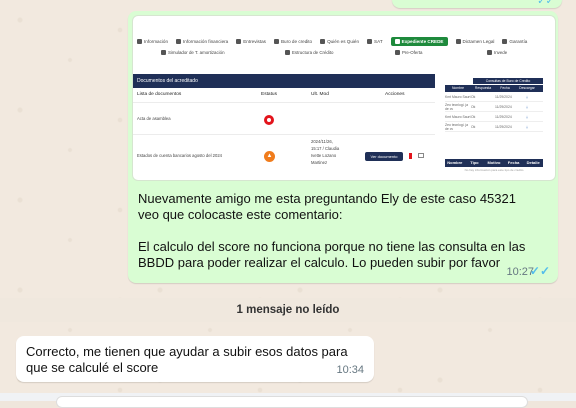  What do you see at coordinates (395, 94) in the screenshot?
I see `col-actions: Acciones` at bounding box center [395, 94].